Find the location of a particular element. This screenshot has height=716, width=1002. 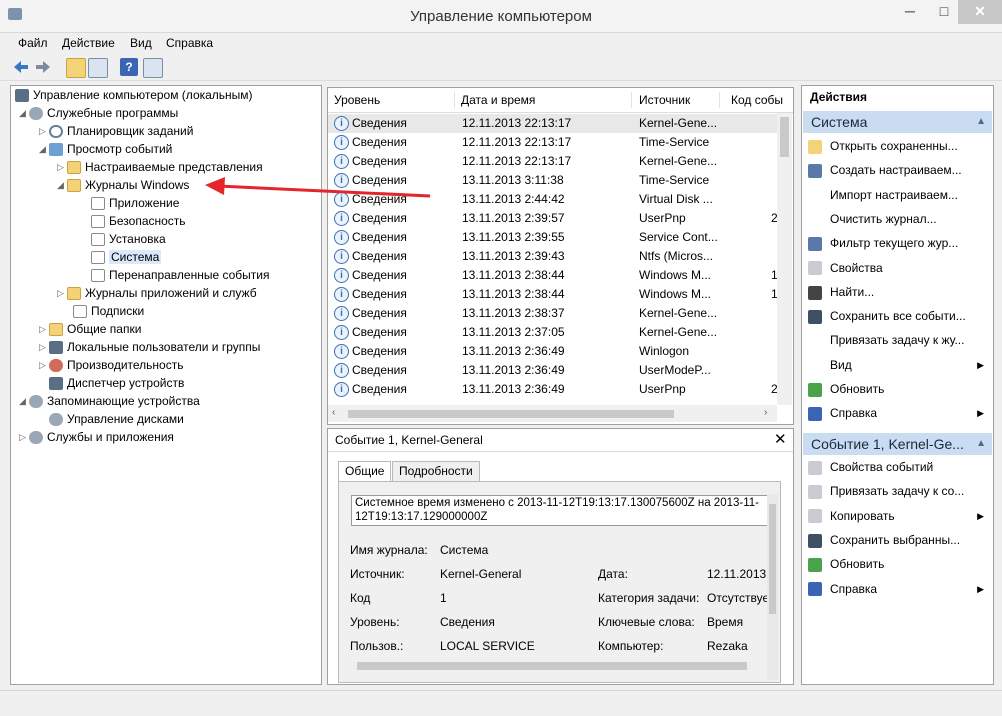

tab-general: Общие is located at coordinates (365, 472).